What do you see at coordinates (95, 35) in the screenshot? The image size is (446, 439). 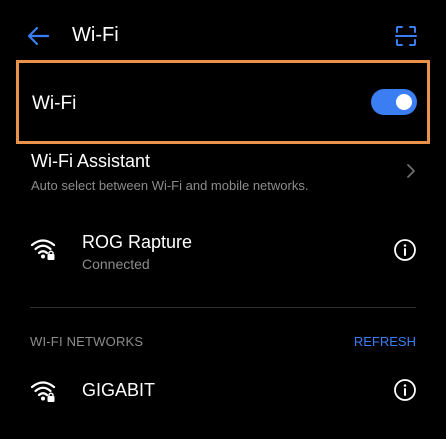 I see `page-title: Wi-Fi` at bounding box center [95, 35].